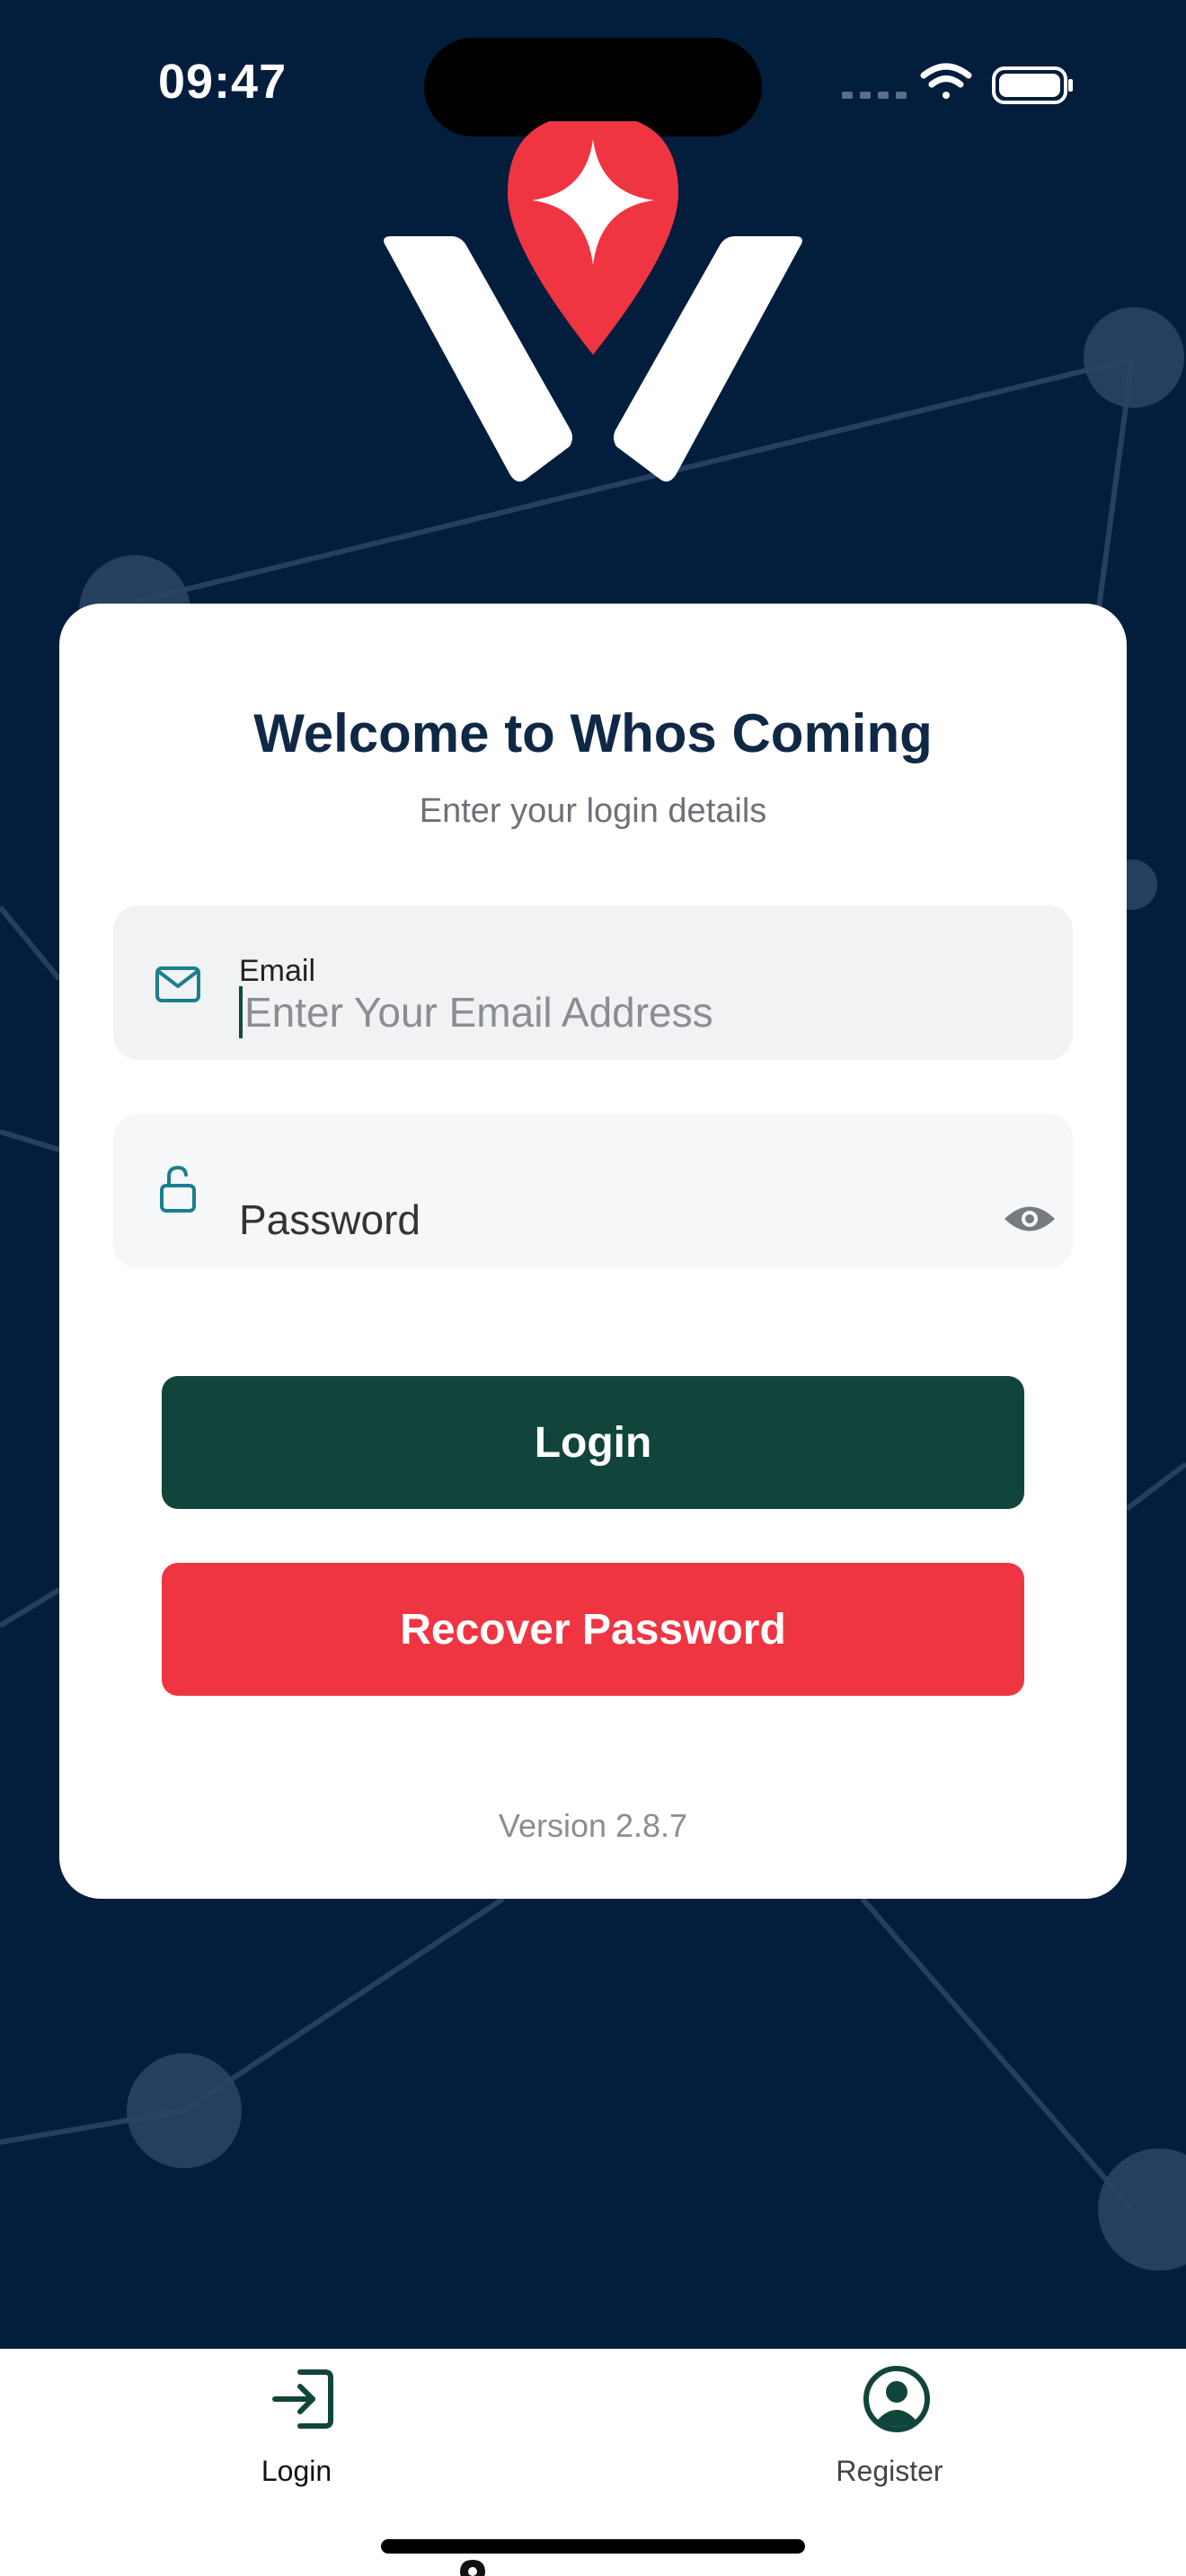 The image size is (1186, 2576). Describe the element at coordinates (593, 1825) in the screenshot. I see `version-text: Version 2.8.7` at that location.